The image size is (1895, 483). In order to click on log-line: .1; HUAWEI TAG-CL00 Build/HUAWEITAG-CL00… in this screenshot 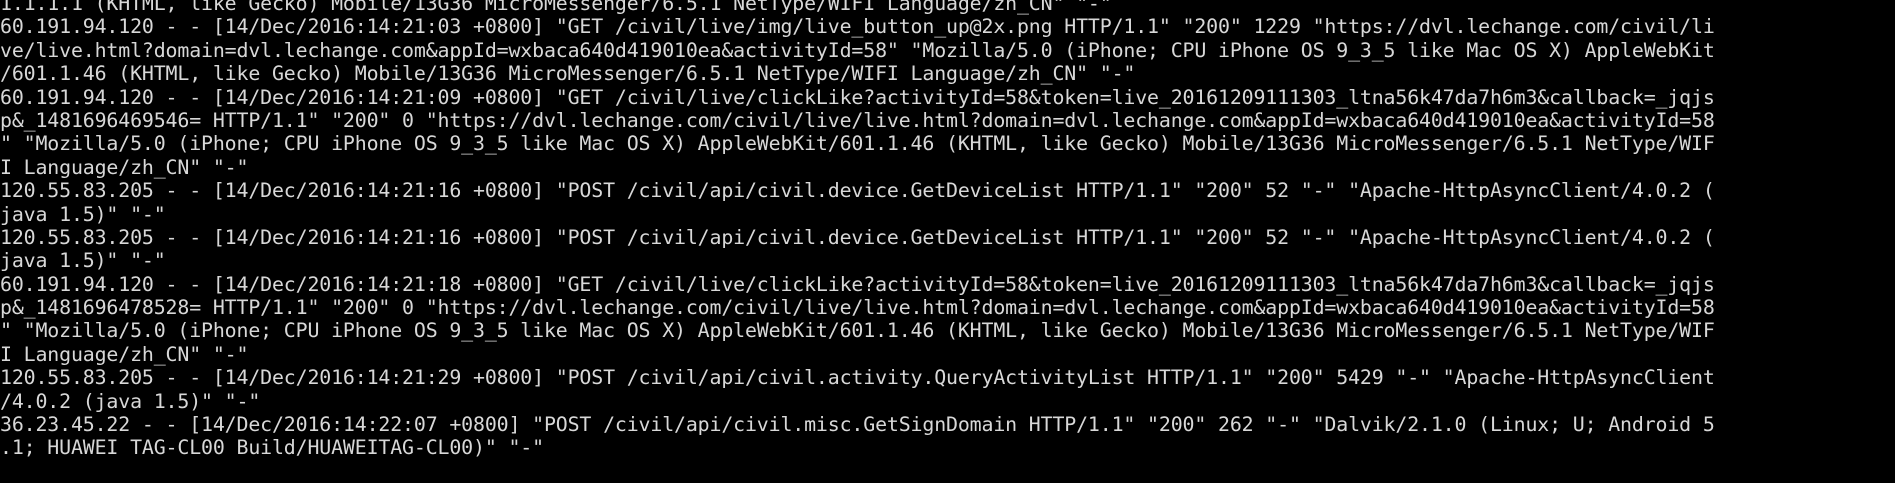, I will do `click(272, 448)`.